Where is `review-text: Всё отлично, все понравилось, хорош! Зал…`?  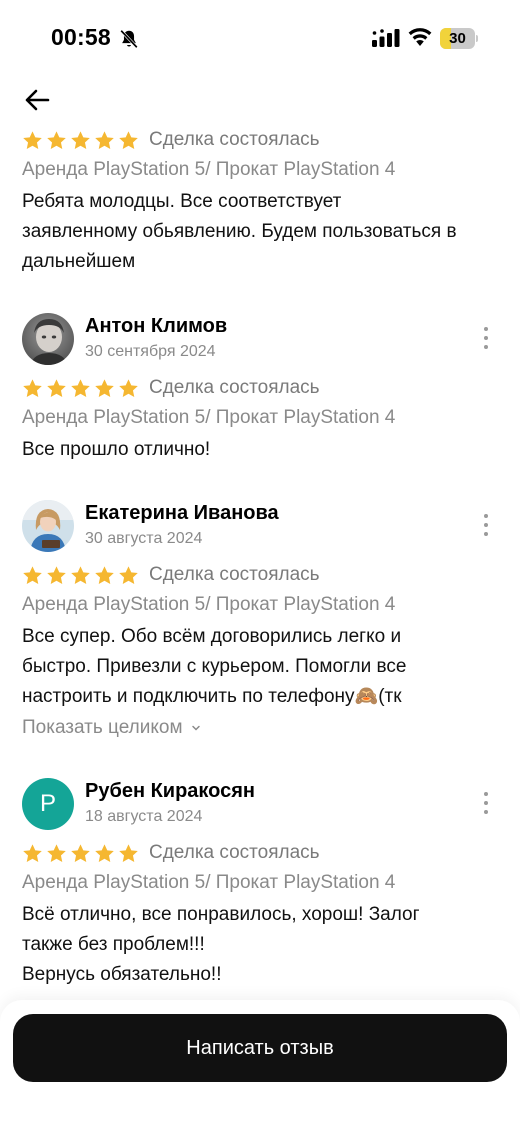
review-text: Всё отлично, все понравилось, хорош! Зал… is located at coordinates (221, 944).